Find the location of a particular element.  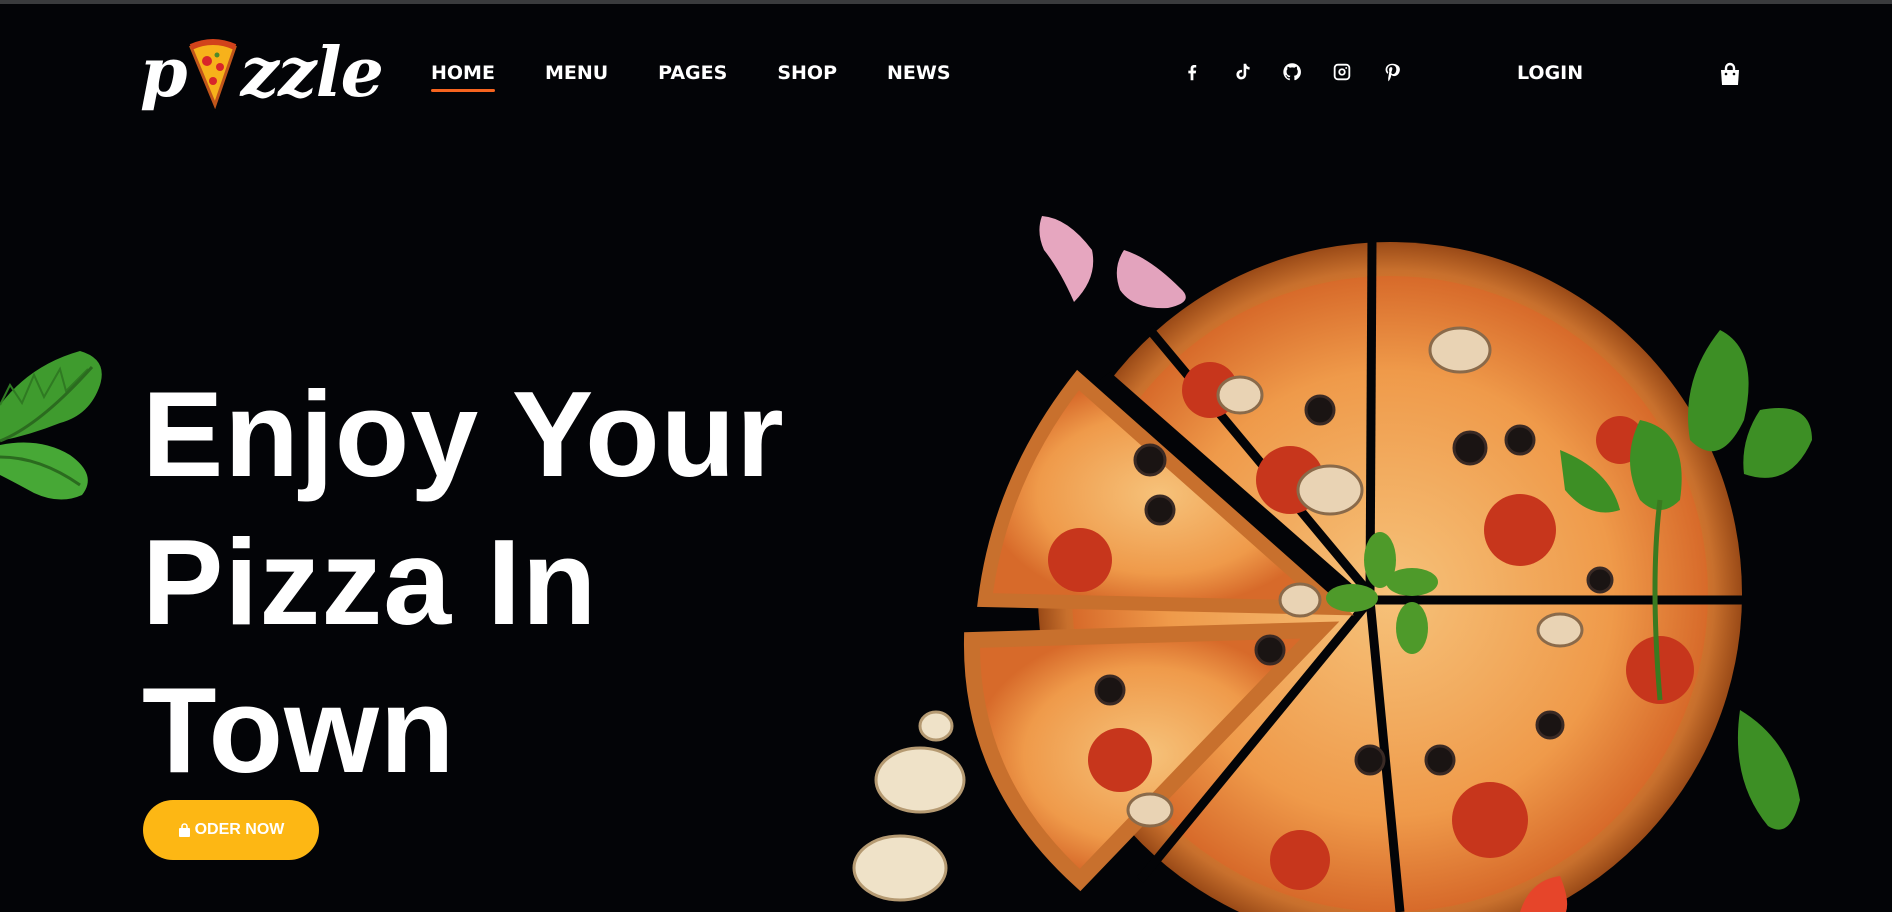

nav-news: NEWS is located at coordinates (919, 76).